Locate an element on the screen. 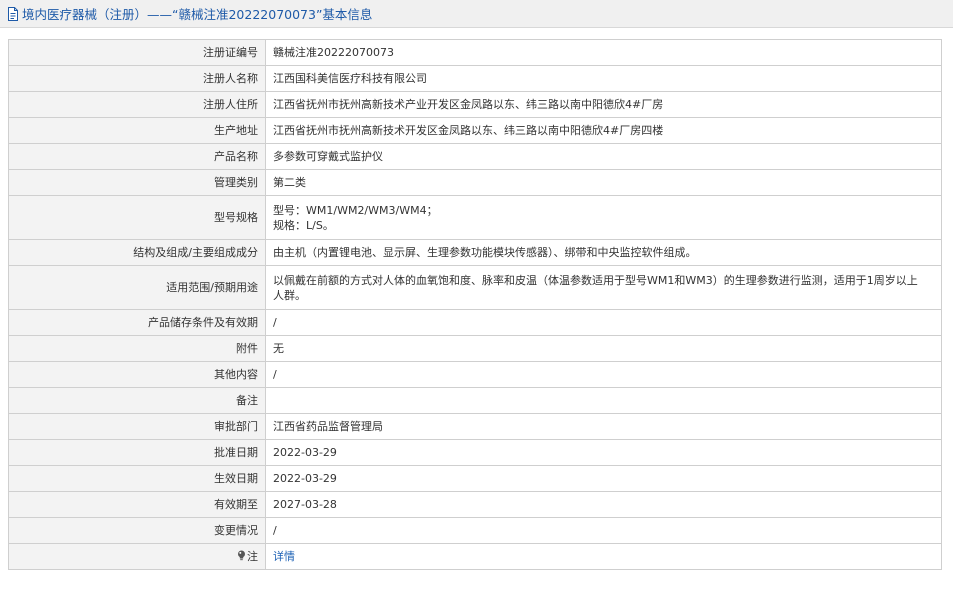 The width and height of the screenshot is (953, 594). table-row: 生效日期 2022-03-29 is located at coordinates (475, 478).